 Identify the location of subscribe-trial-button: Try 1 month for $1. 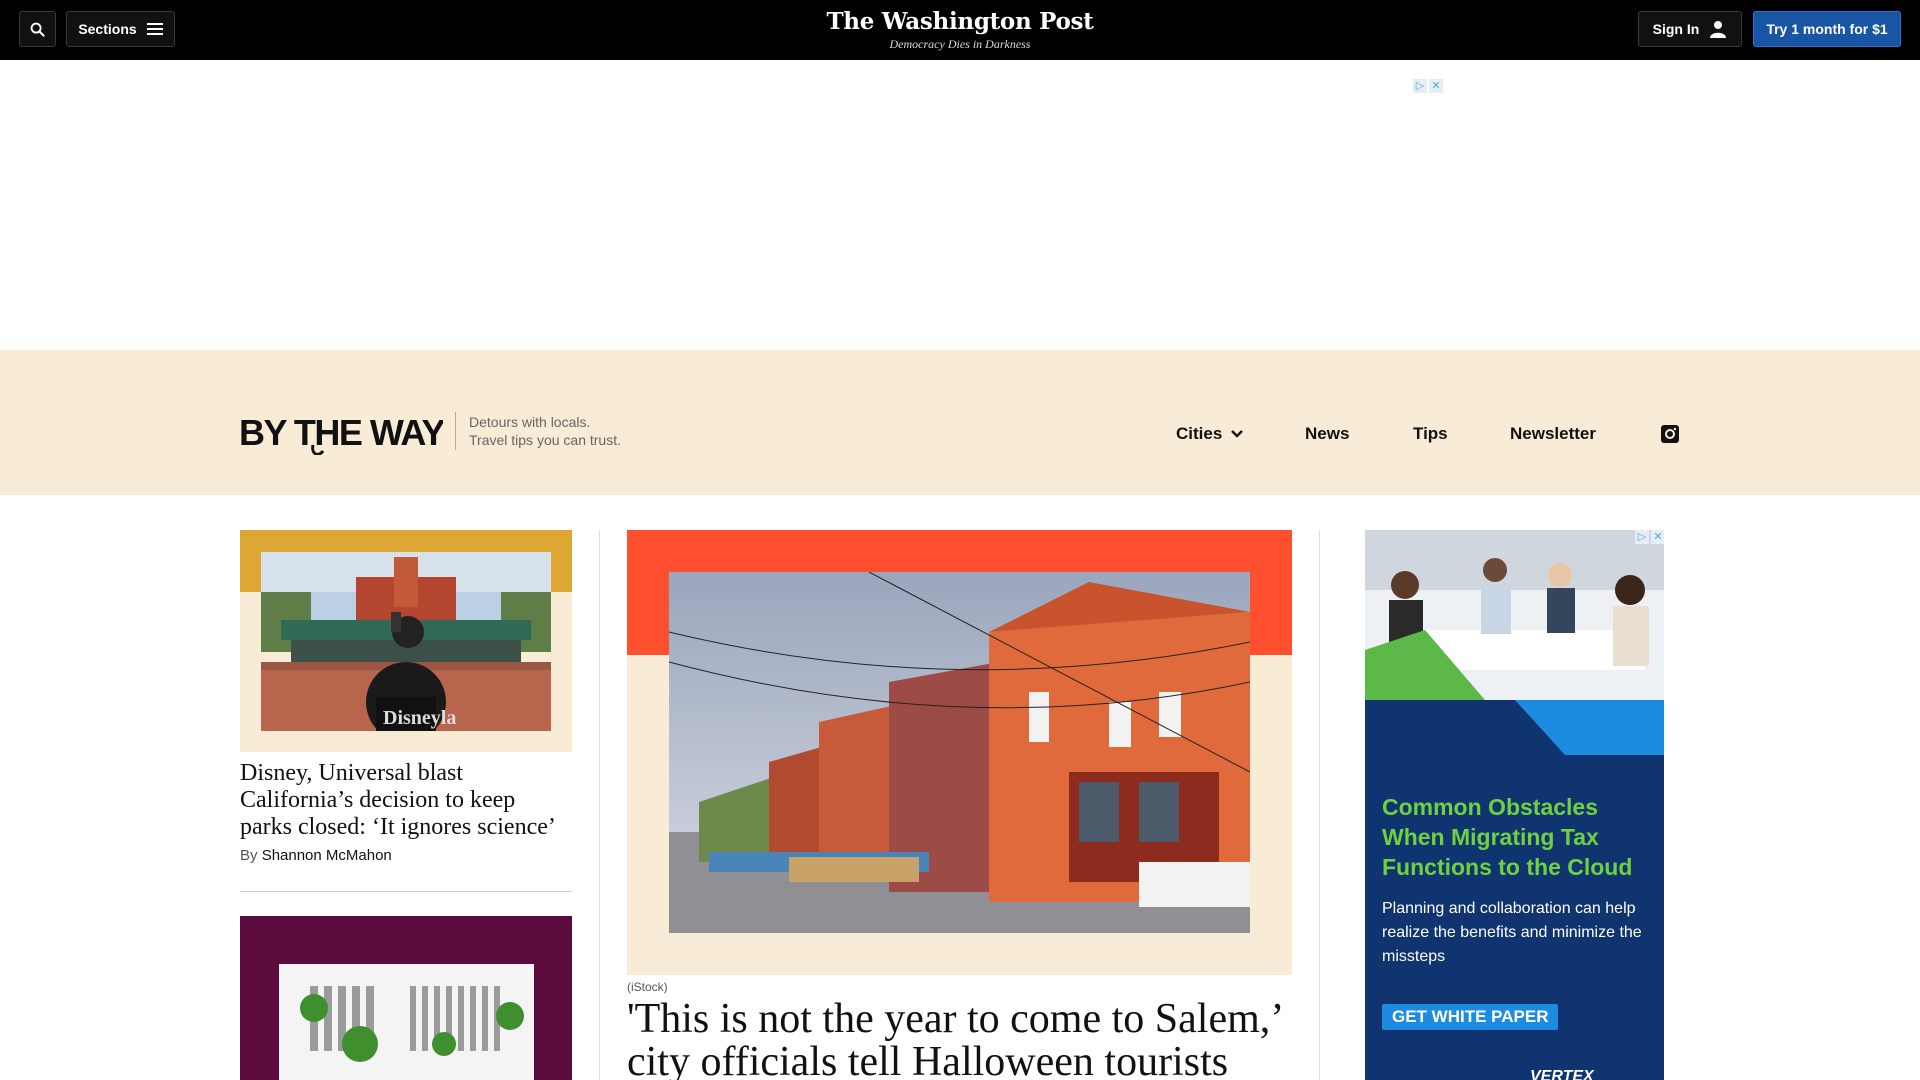
(1827, 29).